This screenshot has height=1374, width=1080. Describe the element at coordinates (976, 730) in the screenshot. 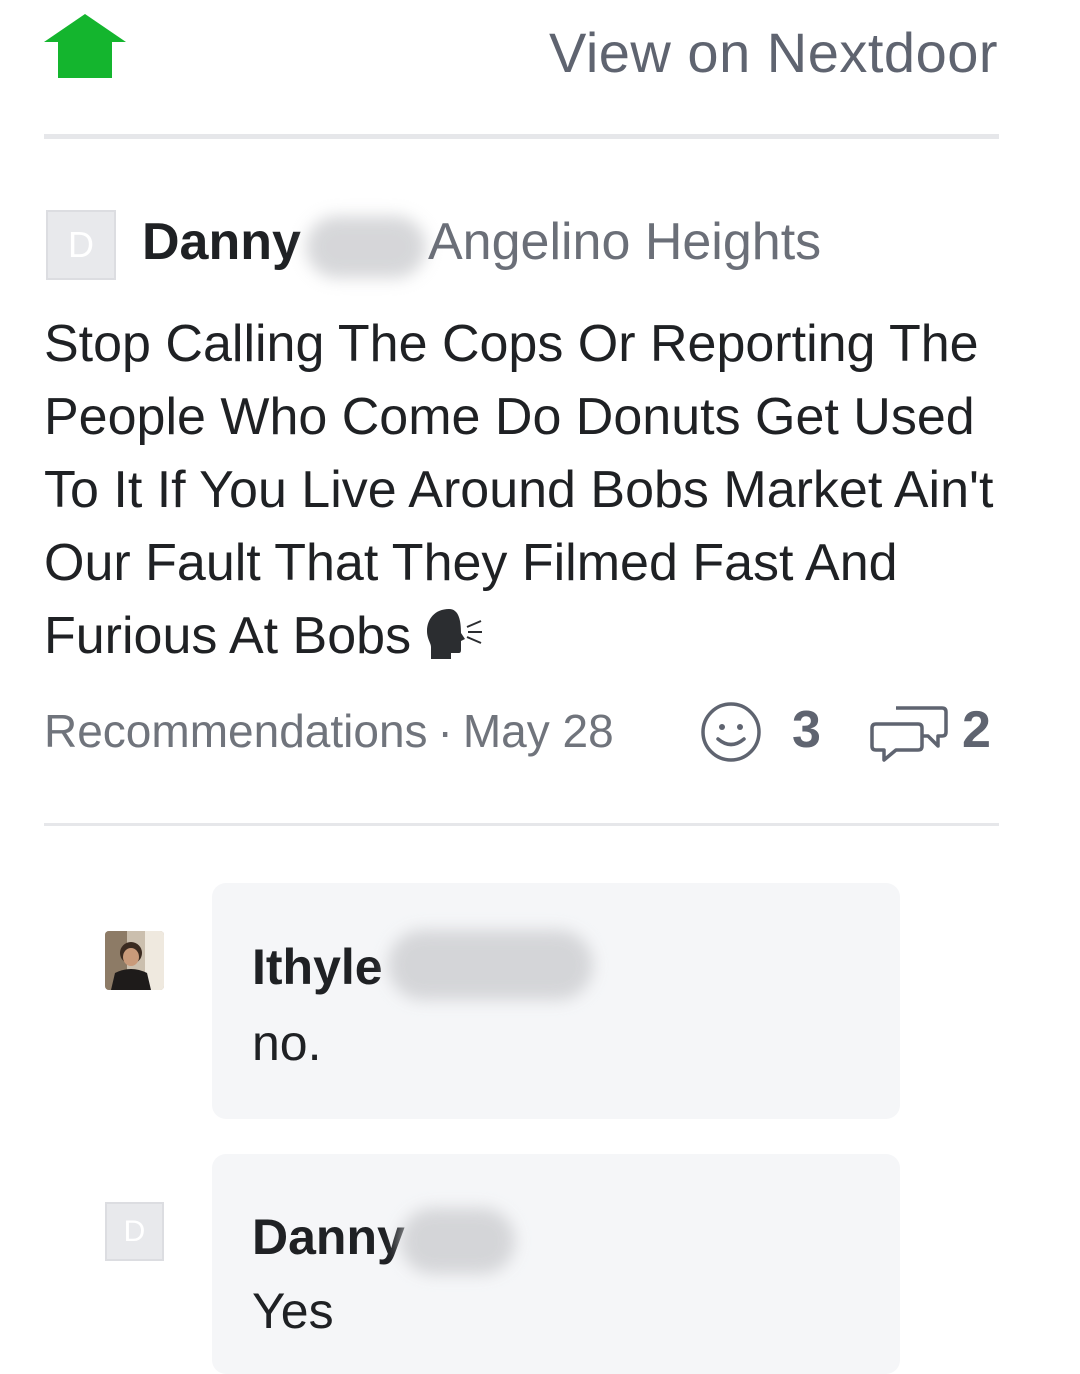

I see `comments-count: 2` at that location.